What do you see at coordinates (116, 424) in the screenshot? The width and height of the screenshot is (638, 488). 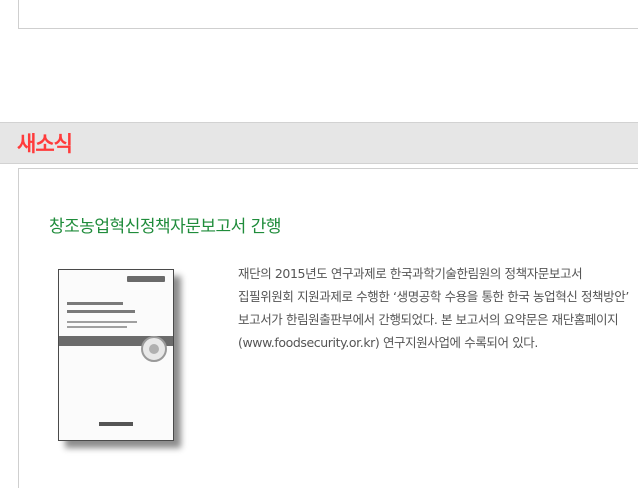 I see `publisher-logo-icon` at bounding box center [116, 424].